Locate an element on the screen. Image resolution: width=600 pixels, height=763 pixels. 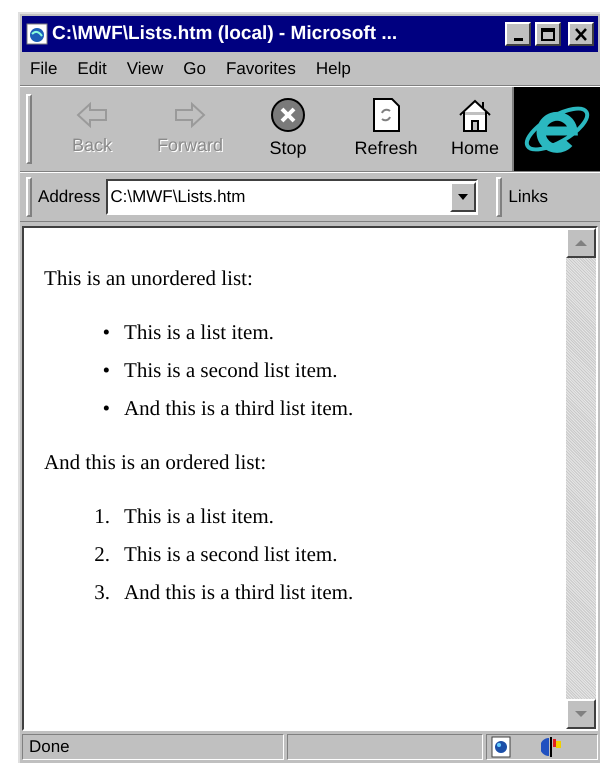
paragraph: And this is an ordered list: is located at coordinates (156, 462).